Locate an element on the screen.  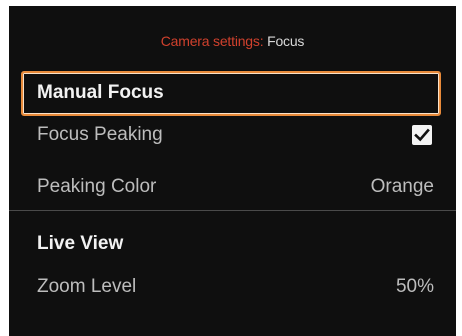
breadcrumb-page: Focus is located at coordinates (286, 41).